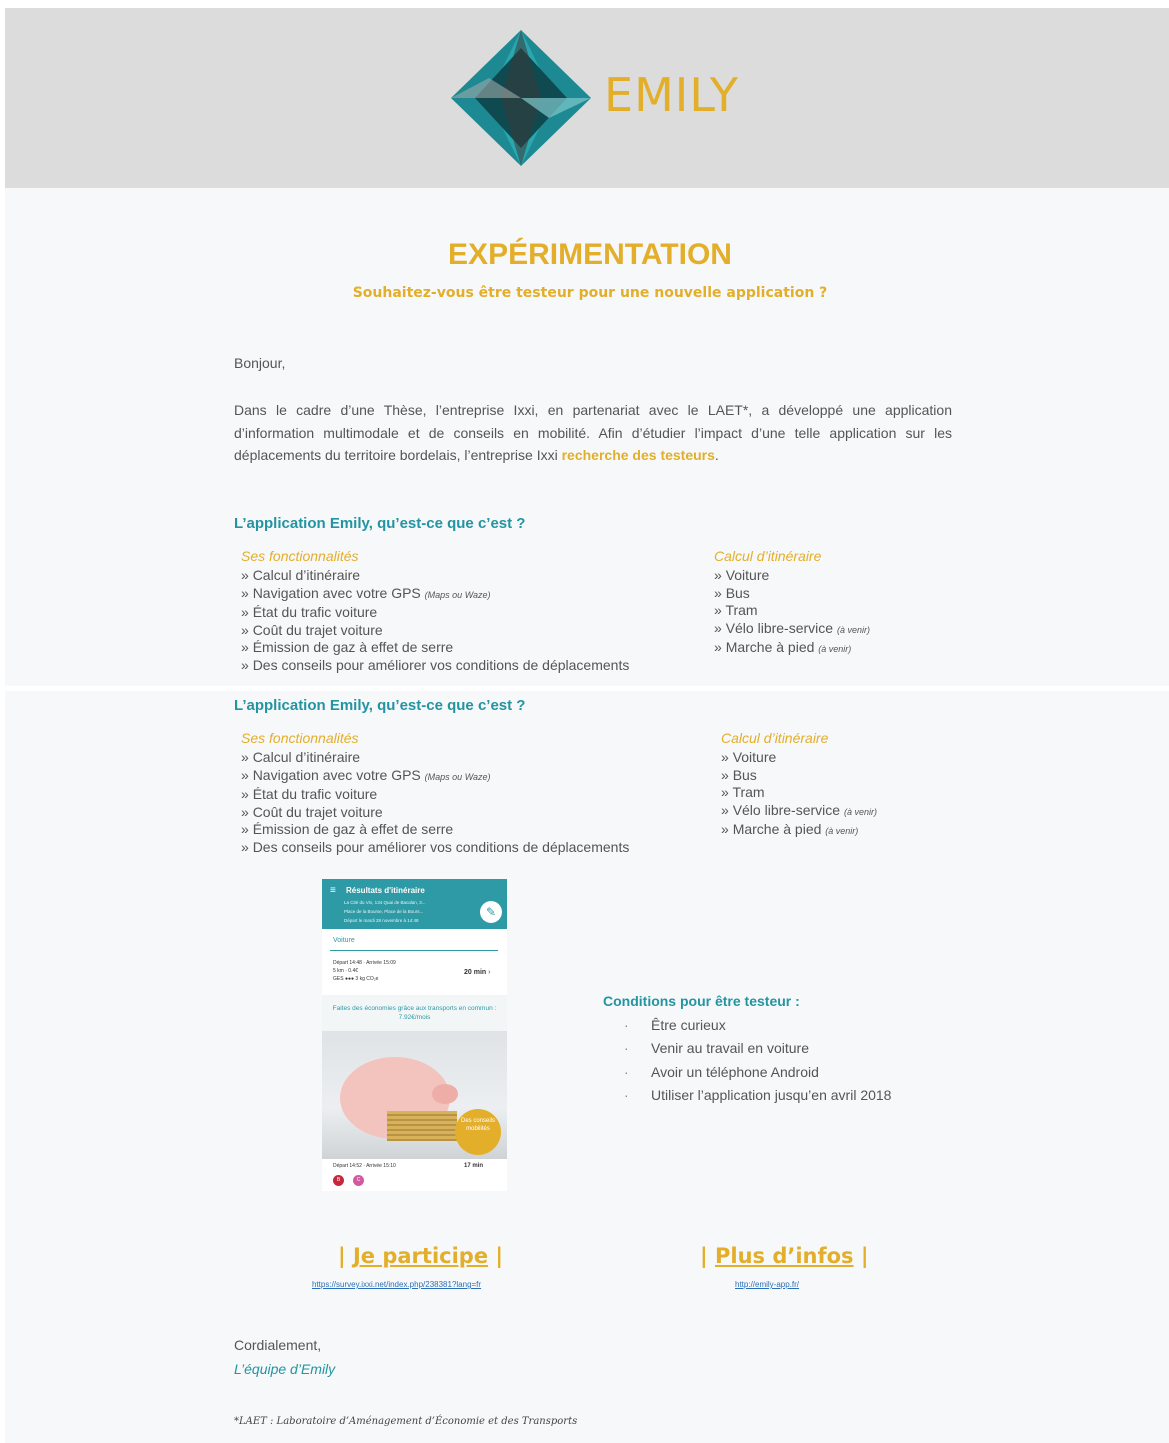  What do you see at coordinates (278, 1345) in the screenshot?
I see `closing: Cordialement,` at bounding box center [278, 1345].